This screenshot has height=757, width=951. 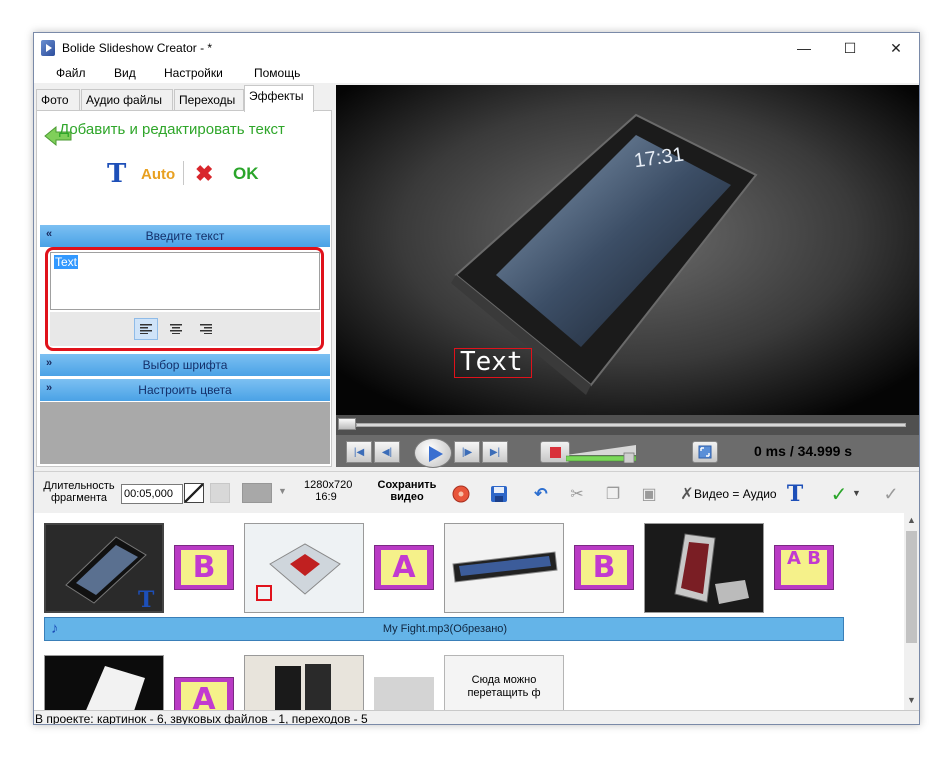 I want to click on window-title: Bolide Slideshow Creator - *, so click(x=137, y=48).